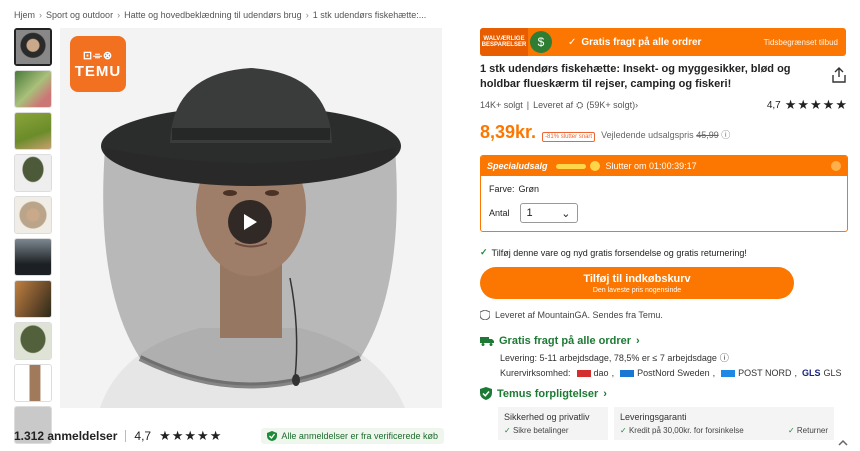  What do you see at coordinates (485, 315) in the screenshot?
I see `shield-icon` at bounding box center [485, 315].